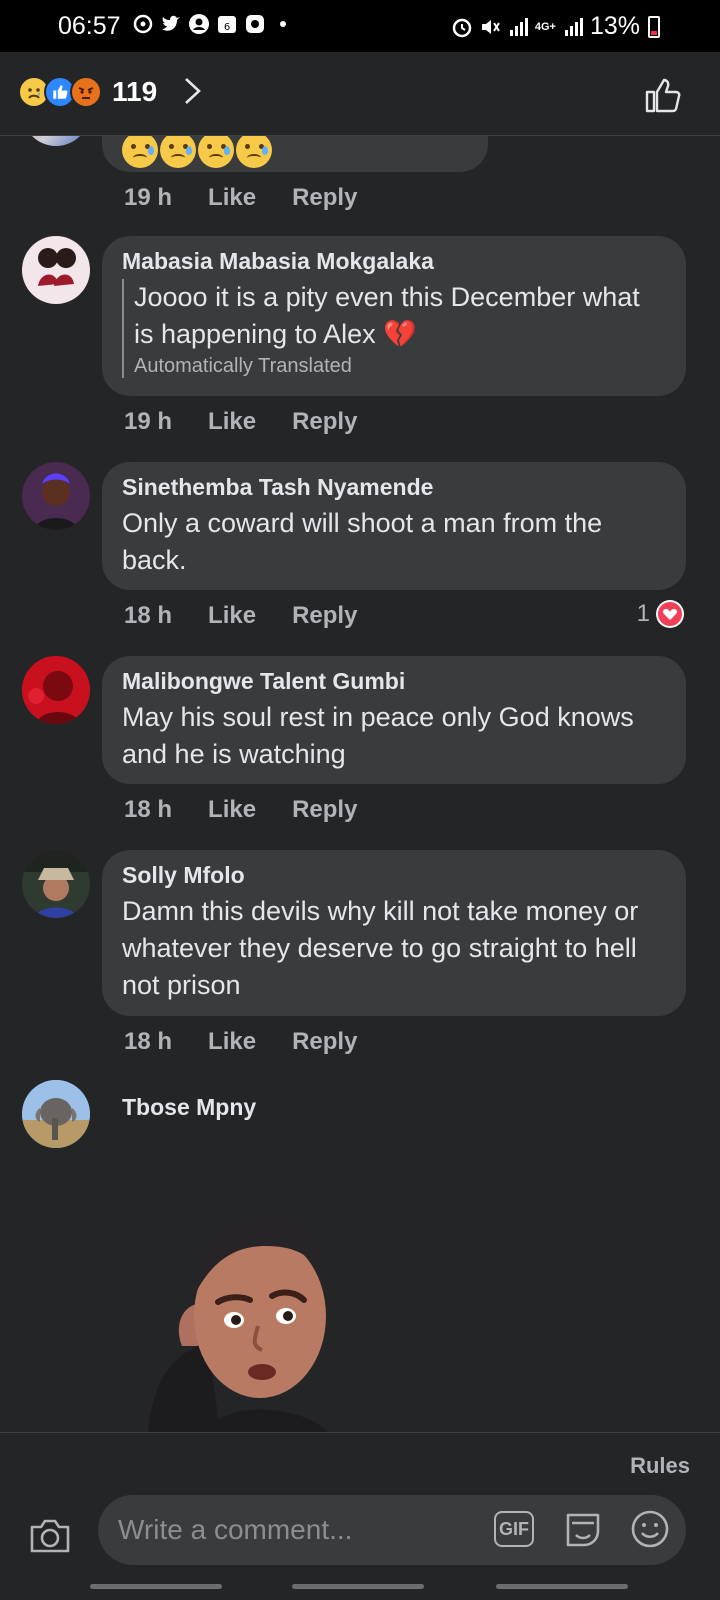 This screenshot has width=720, height=1600. Describe the element at coordinates (643, 613) in the screenshot. I see `reaction-count: 1` at that location.